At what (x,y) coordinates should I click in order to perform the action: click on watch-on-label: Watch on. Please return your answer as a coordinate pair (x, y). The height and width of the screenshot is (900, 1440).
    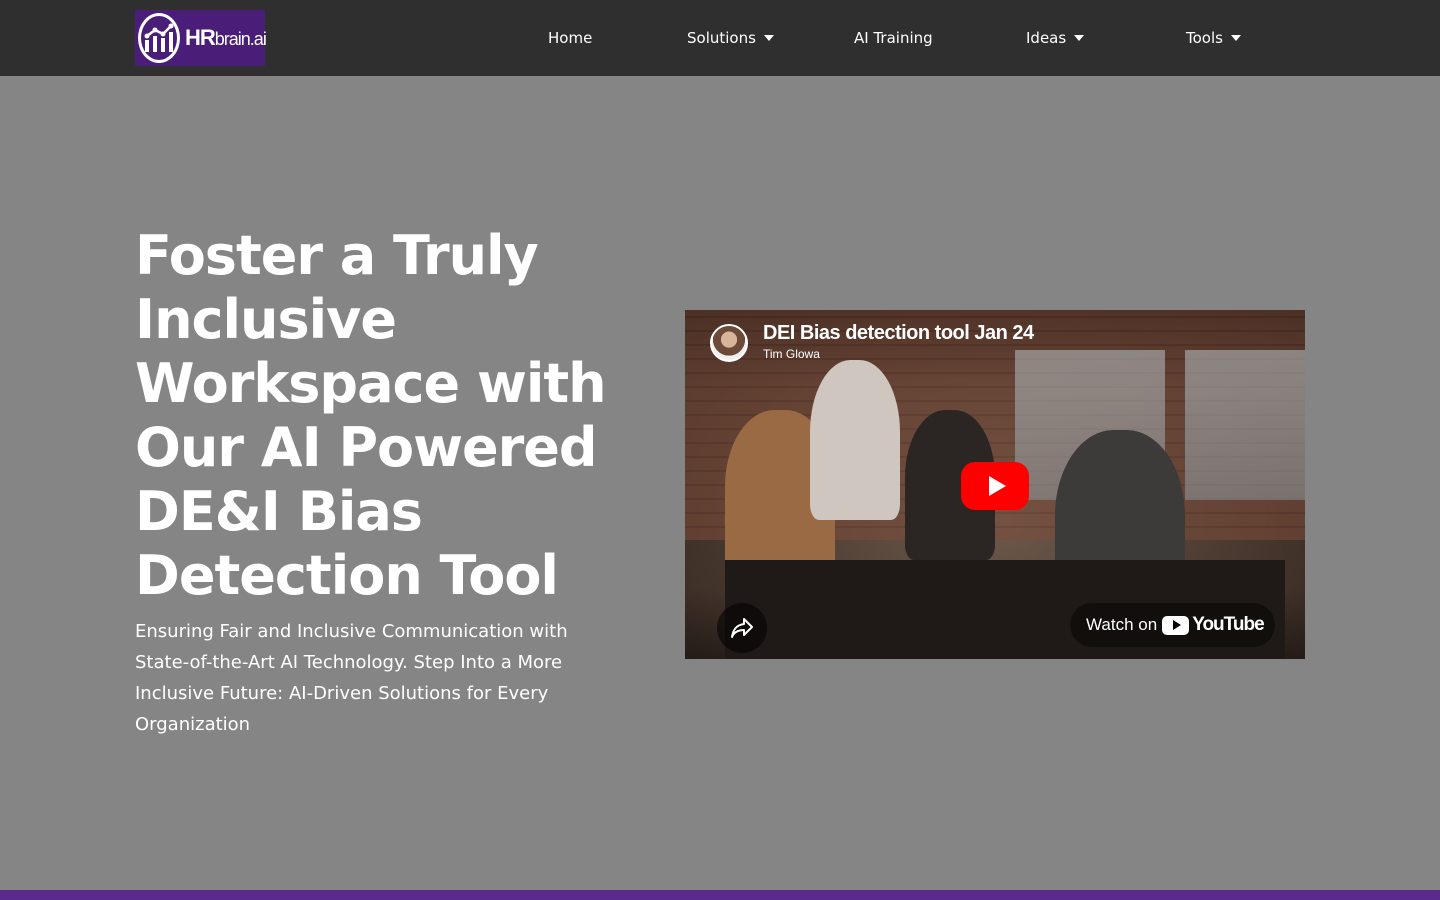
    Looking at the image, I should click on (1122, 624).